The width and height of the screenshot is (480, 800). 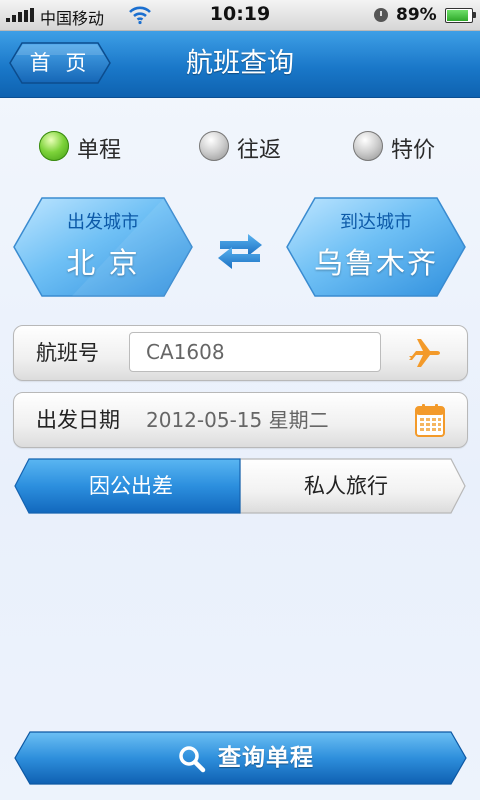 I want to click on flight-number-row: 航班号, so click(x=240, y=353).